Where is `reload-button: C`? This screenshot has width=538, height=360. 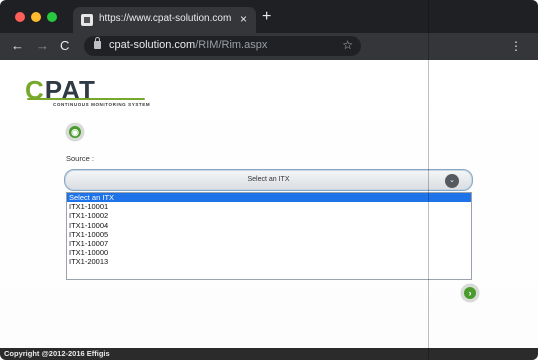
reload-button: C is located at coordinates (64, 46).